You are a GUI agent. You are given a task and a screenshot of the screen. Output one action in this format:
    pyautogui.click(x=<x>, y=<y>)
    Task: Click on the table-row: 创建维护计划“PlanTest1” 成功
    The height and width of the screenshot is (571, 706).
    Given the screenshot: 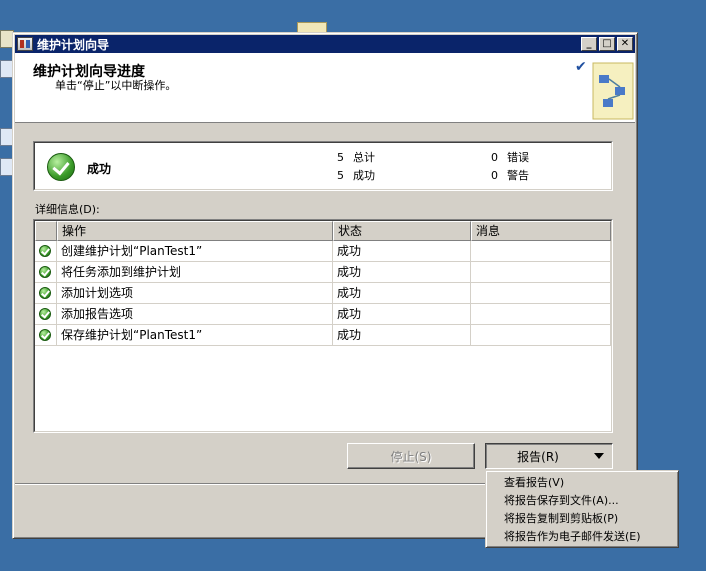 What is the action you would take?
    pyautogui.click(x=323, y=251)
    